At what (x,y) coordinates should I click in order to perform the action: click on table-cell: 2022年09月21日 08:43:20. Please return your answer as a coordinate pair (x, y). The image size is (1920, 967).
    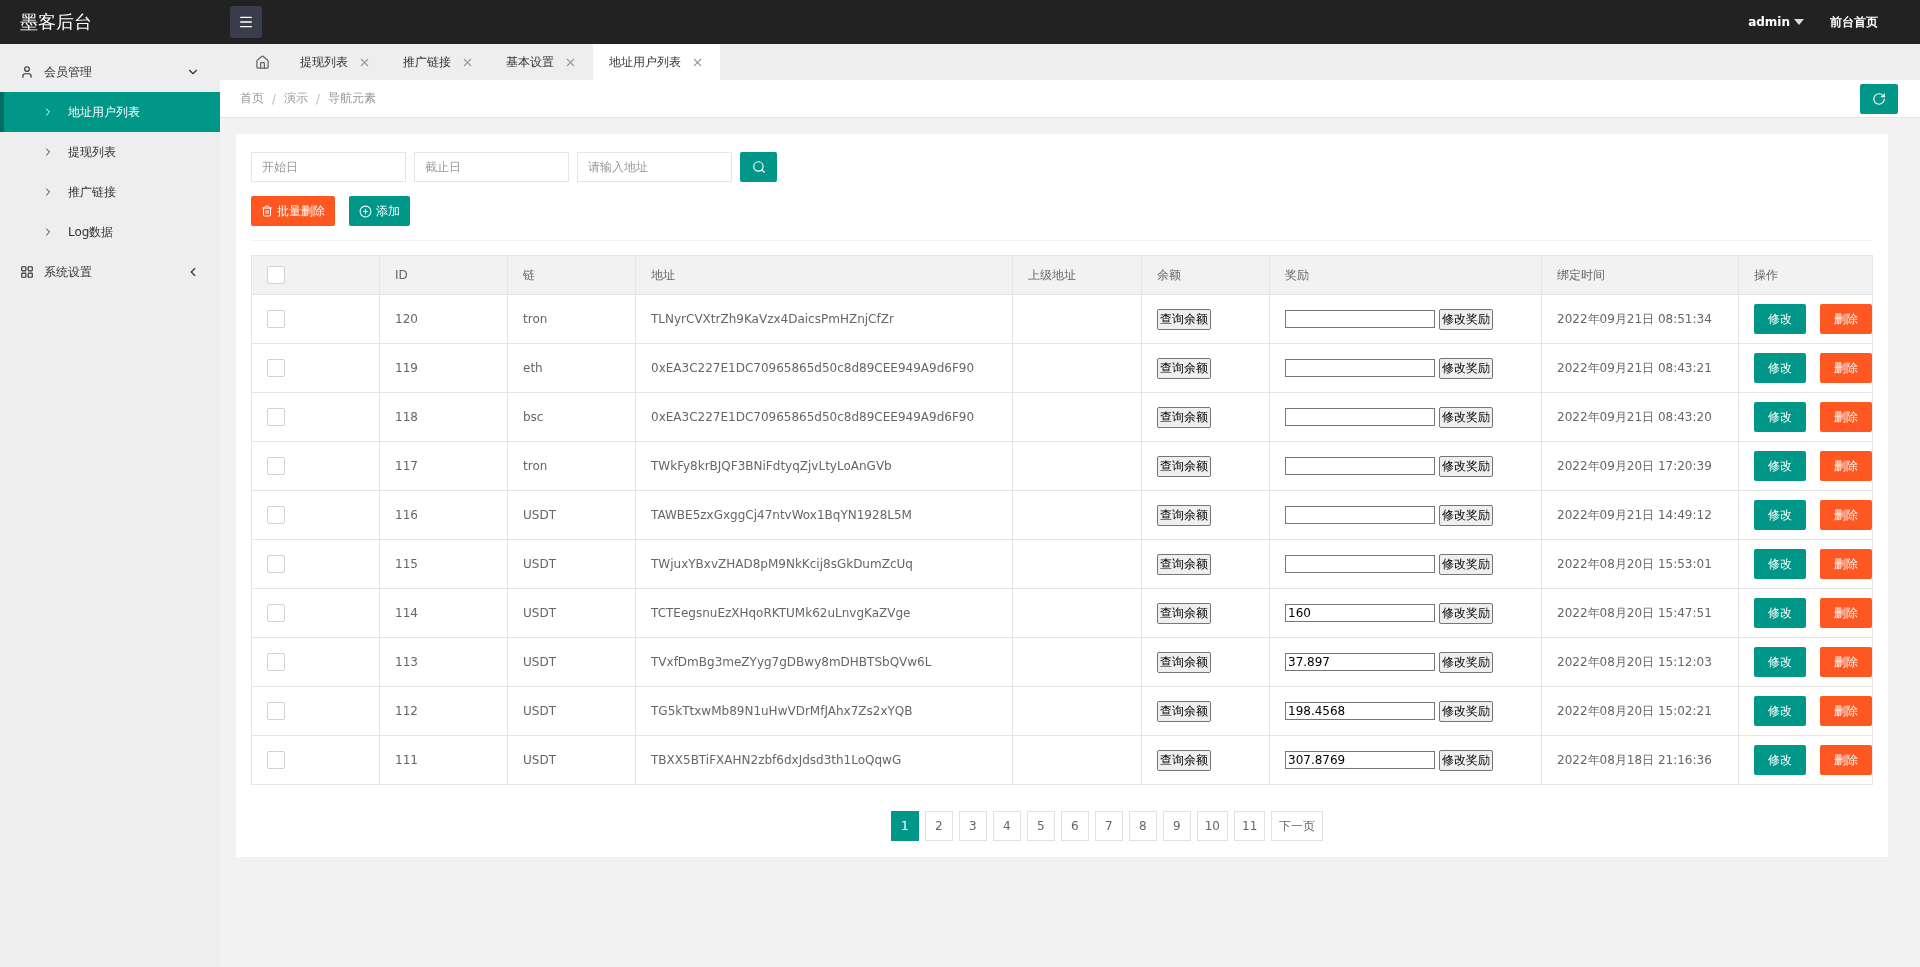
    Looking at the image, I should click on (1640, 417).